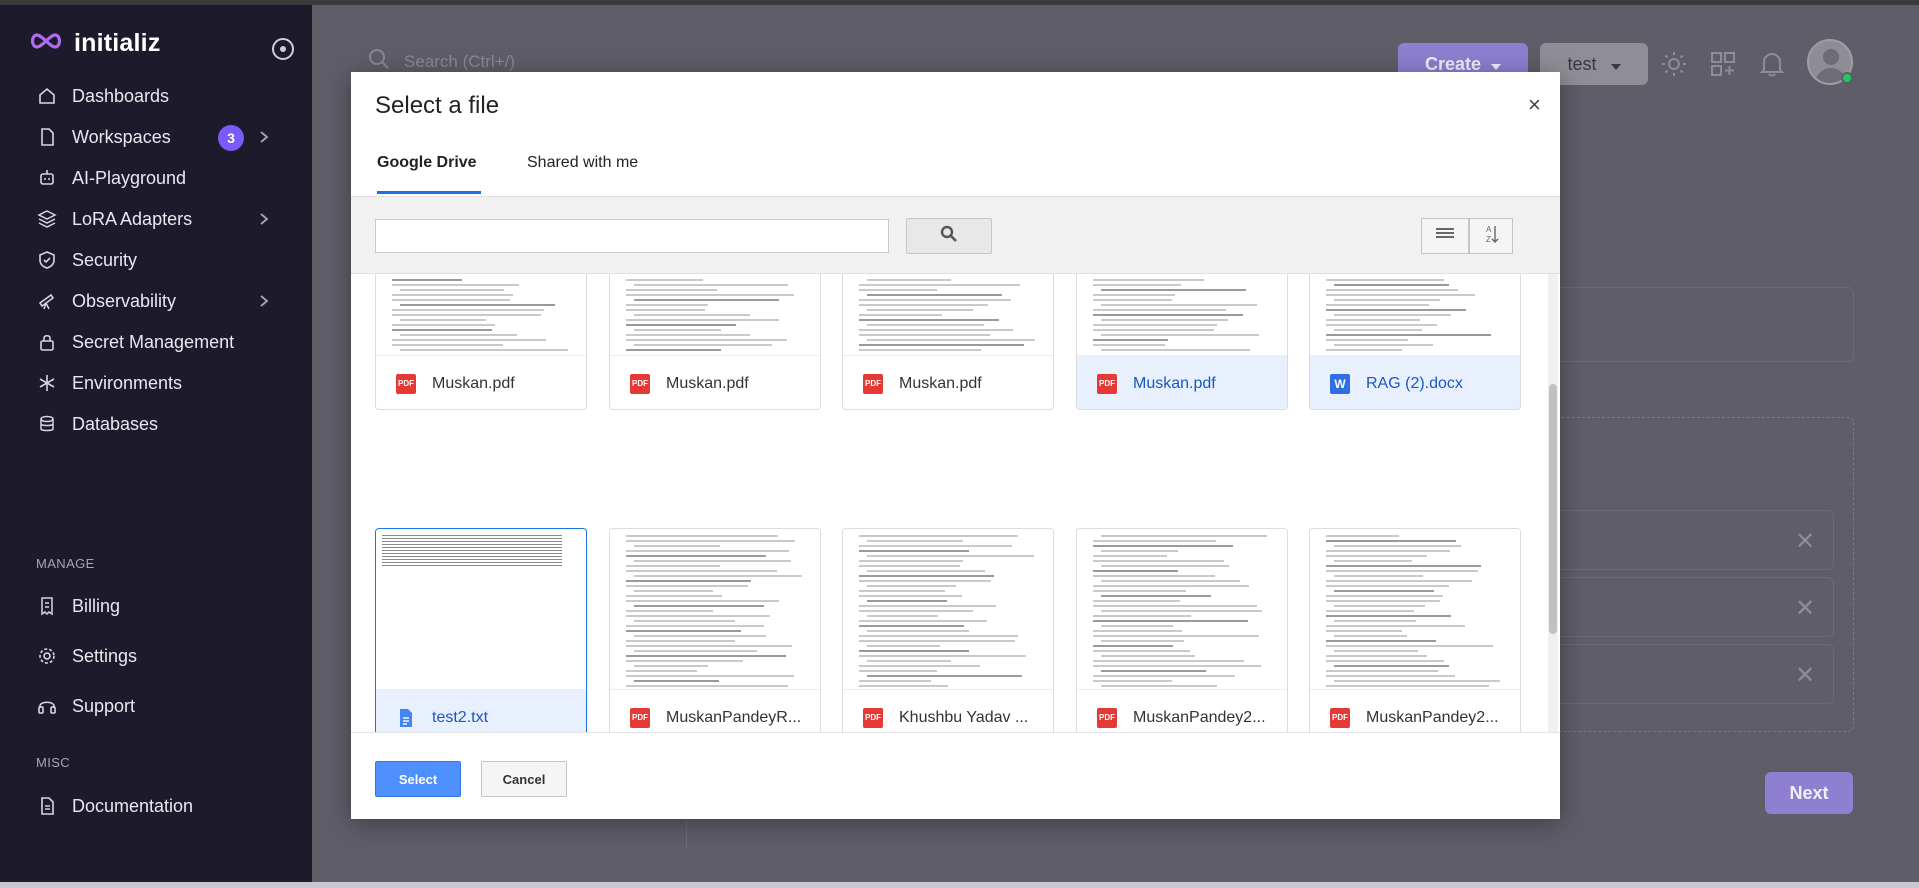 The image size is (1919, 888). I want to click on file-grid-scrollbar, so click(1553, 503).